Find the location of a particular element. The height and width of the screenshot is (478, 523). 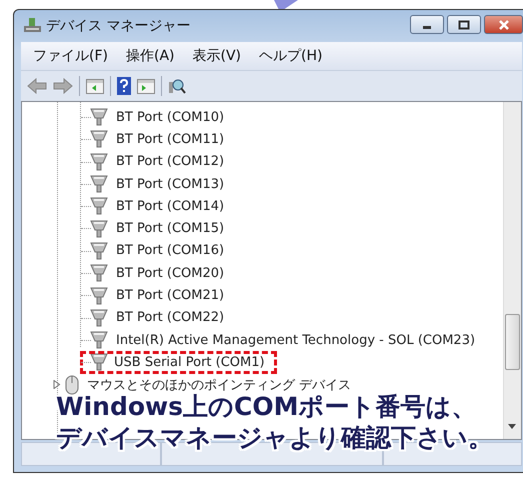

expand-arrow-icon is located at coordinates (57, 385).